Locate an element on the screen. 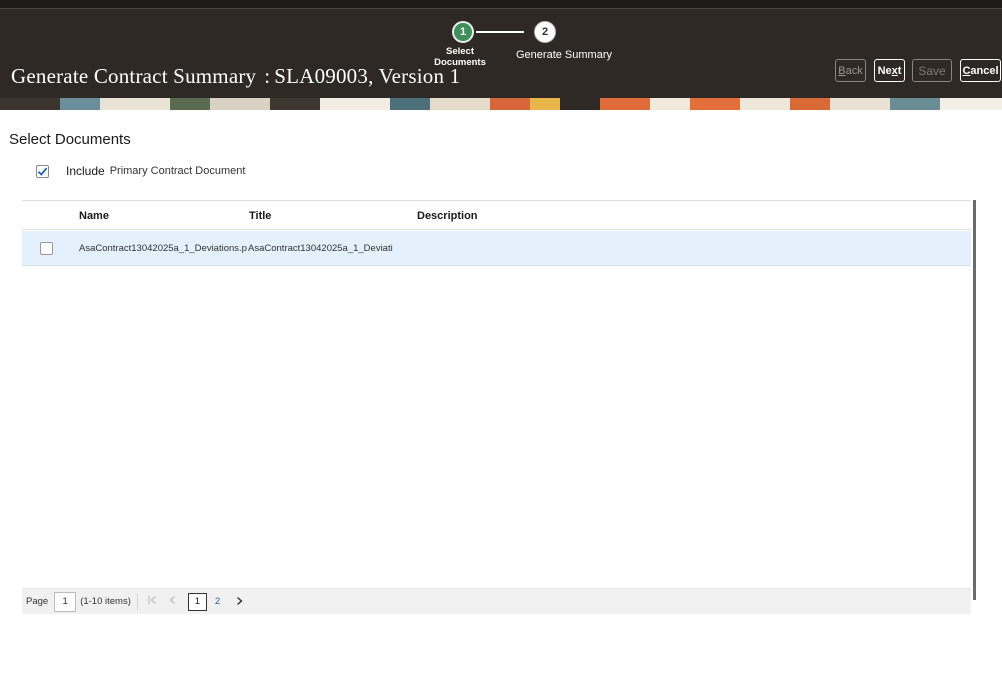  cell-title: AsaContract13042025a_1_Deviati is located at coordinates (320, 248).